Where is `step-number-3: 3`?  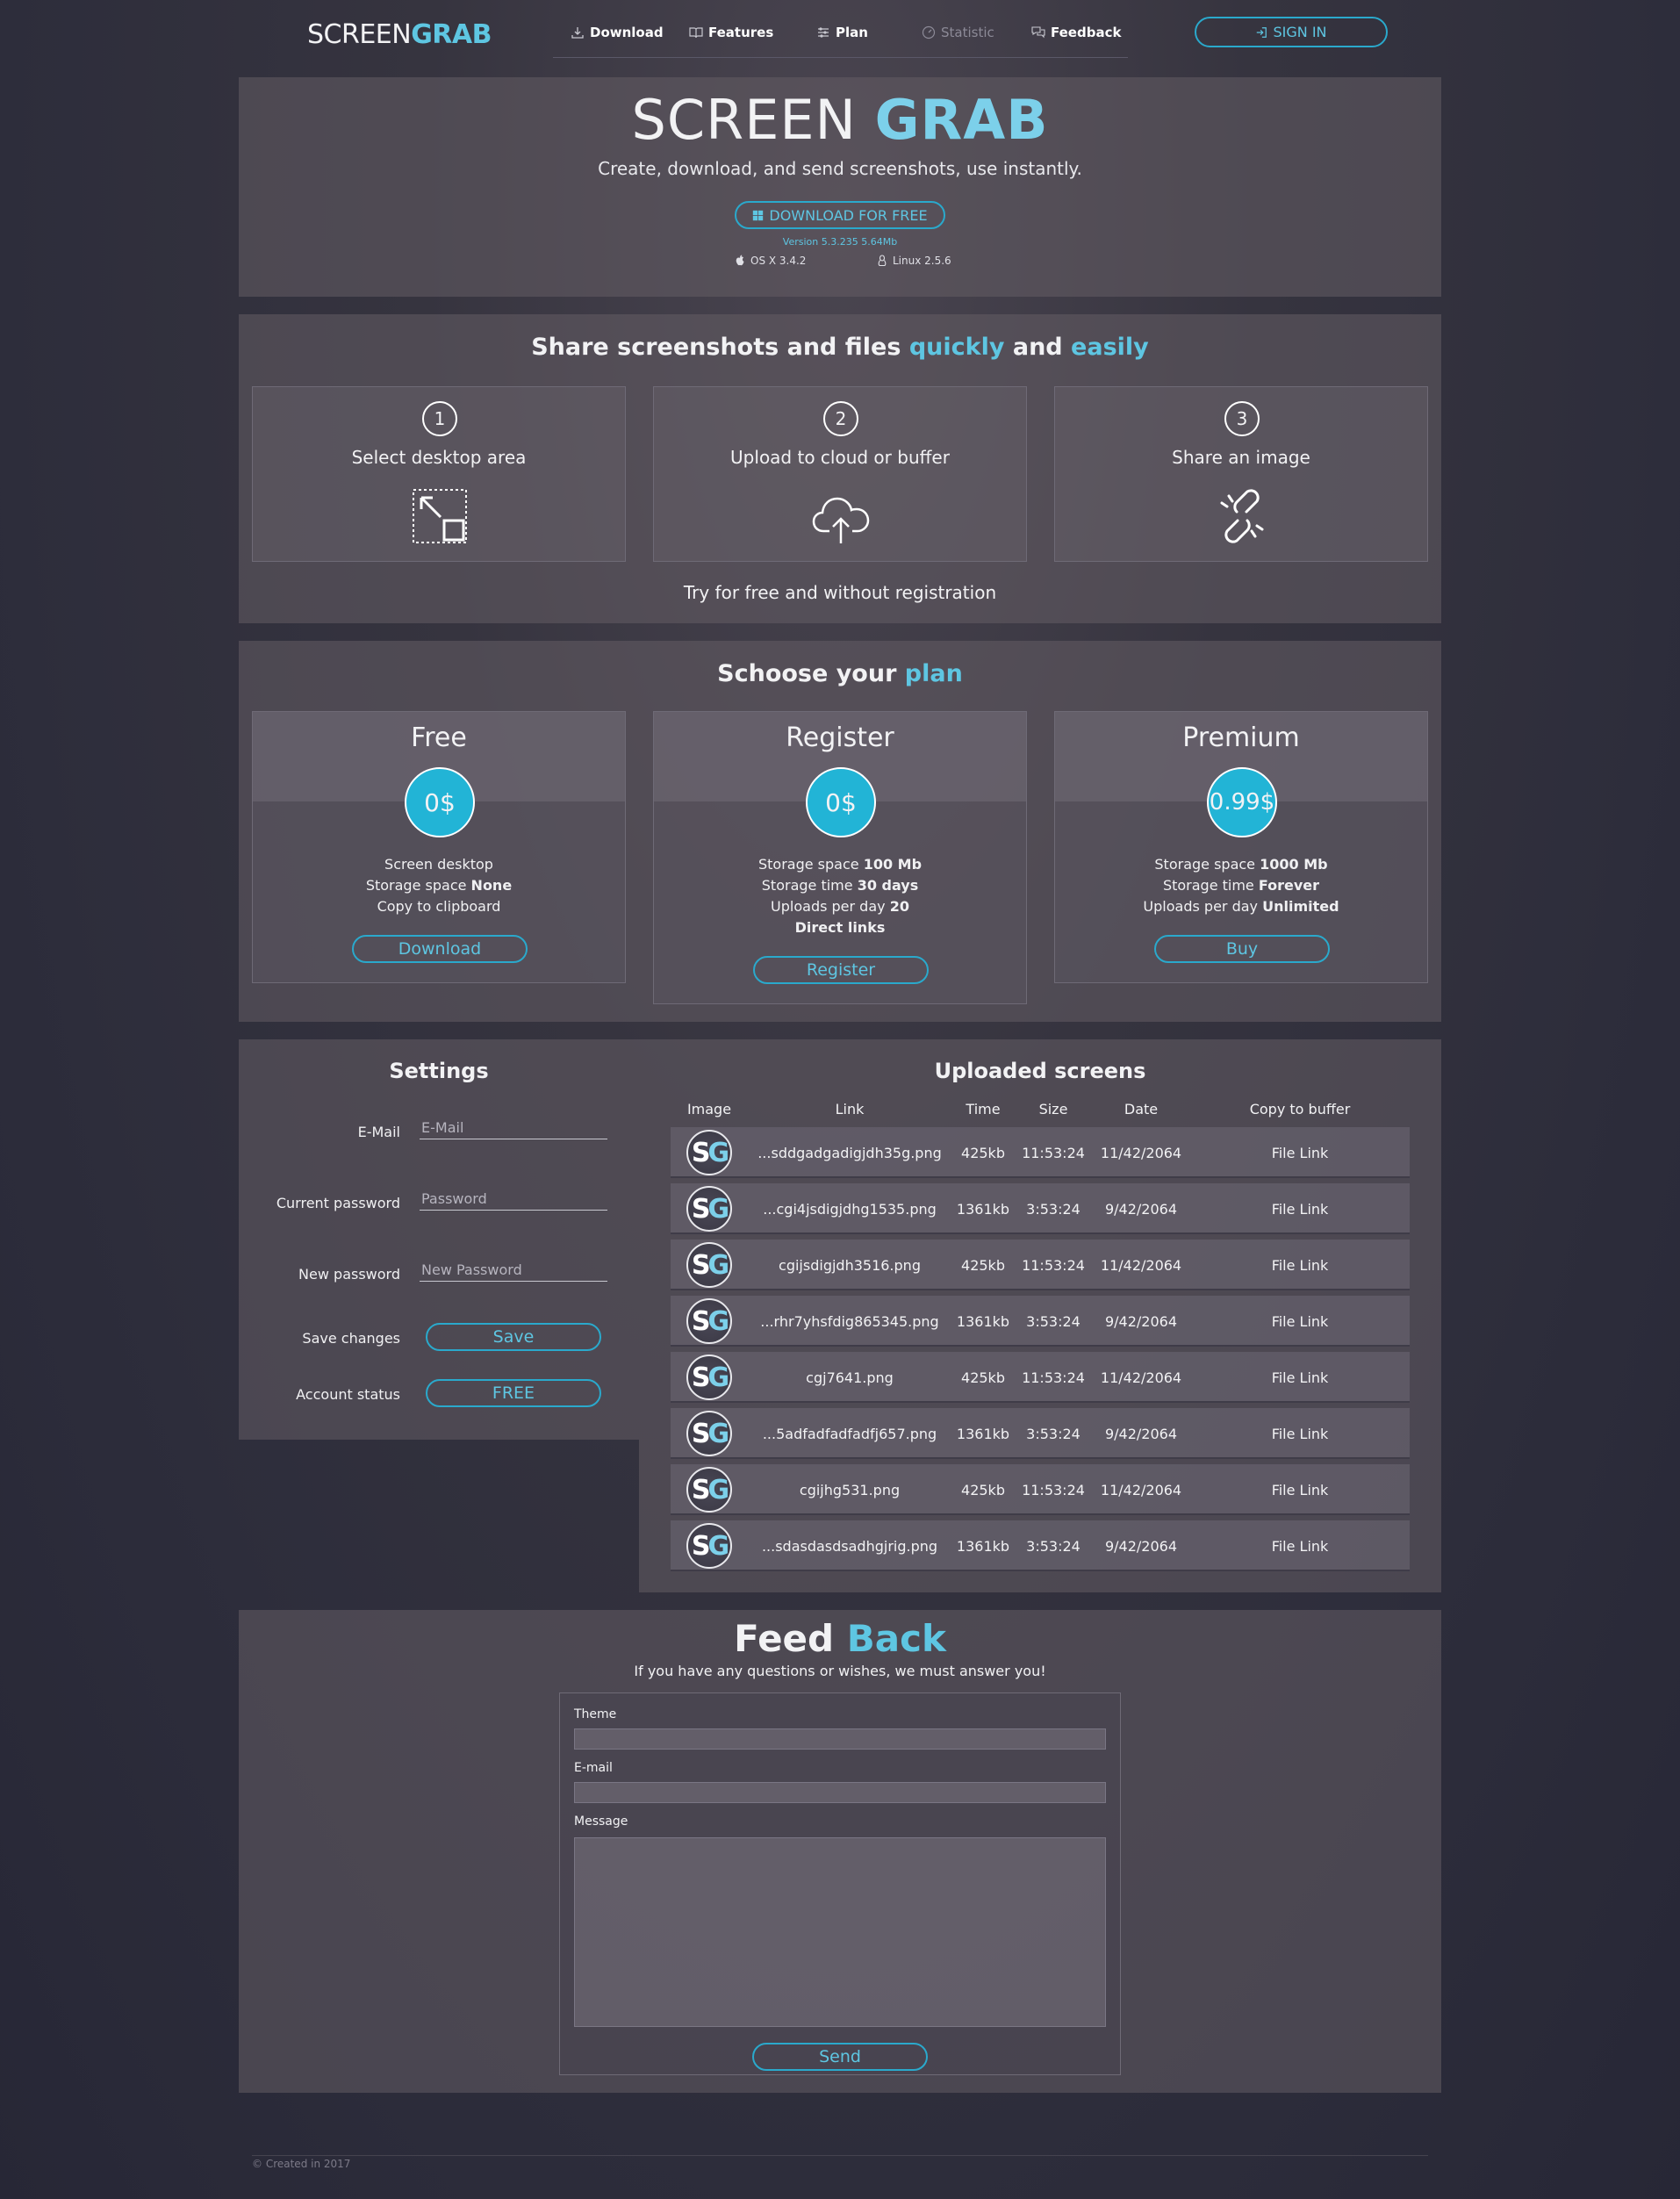
step-number-3: 3 is located at coordinates (1242, 418).